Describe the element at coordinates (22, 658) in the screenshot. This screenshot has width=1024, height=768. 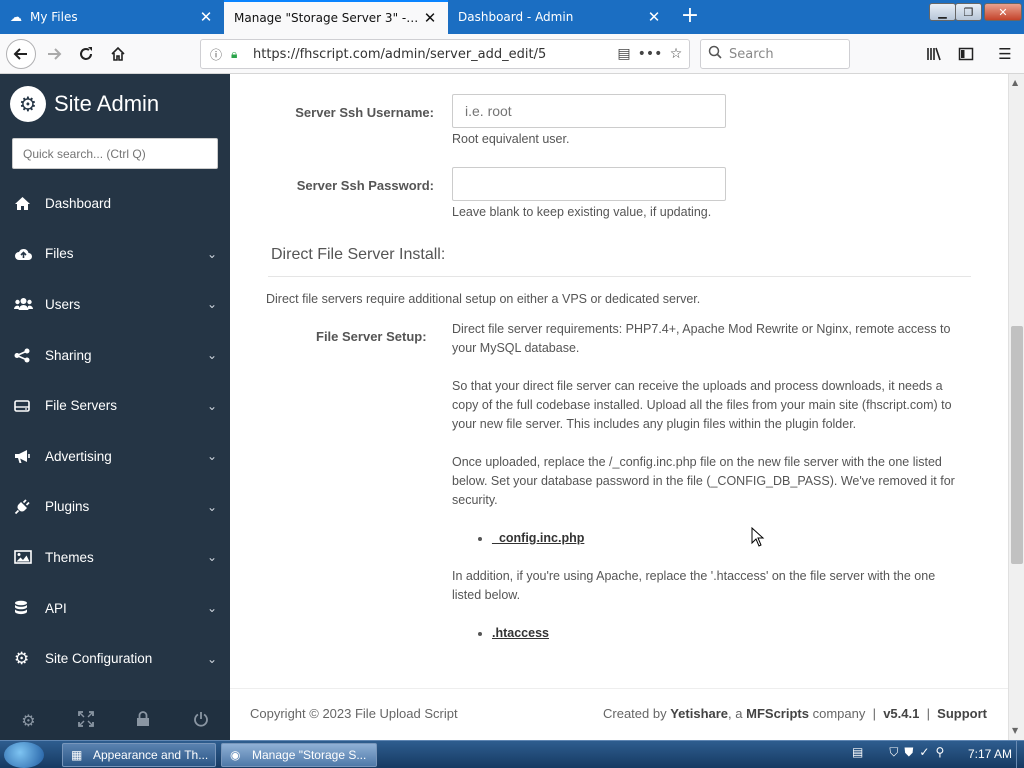
I see `gear-icon: ⚙` at that location.